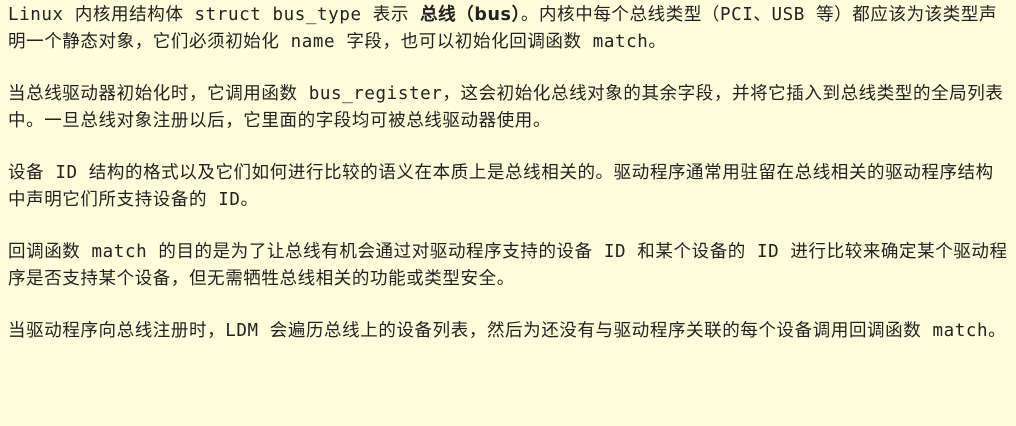  I want to click on paragraph-1-intro: Linux 内核用结构体 struct bus_type 表示, so click(214, 15).